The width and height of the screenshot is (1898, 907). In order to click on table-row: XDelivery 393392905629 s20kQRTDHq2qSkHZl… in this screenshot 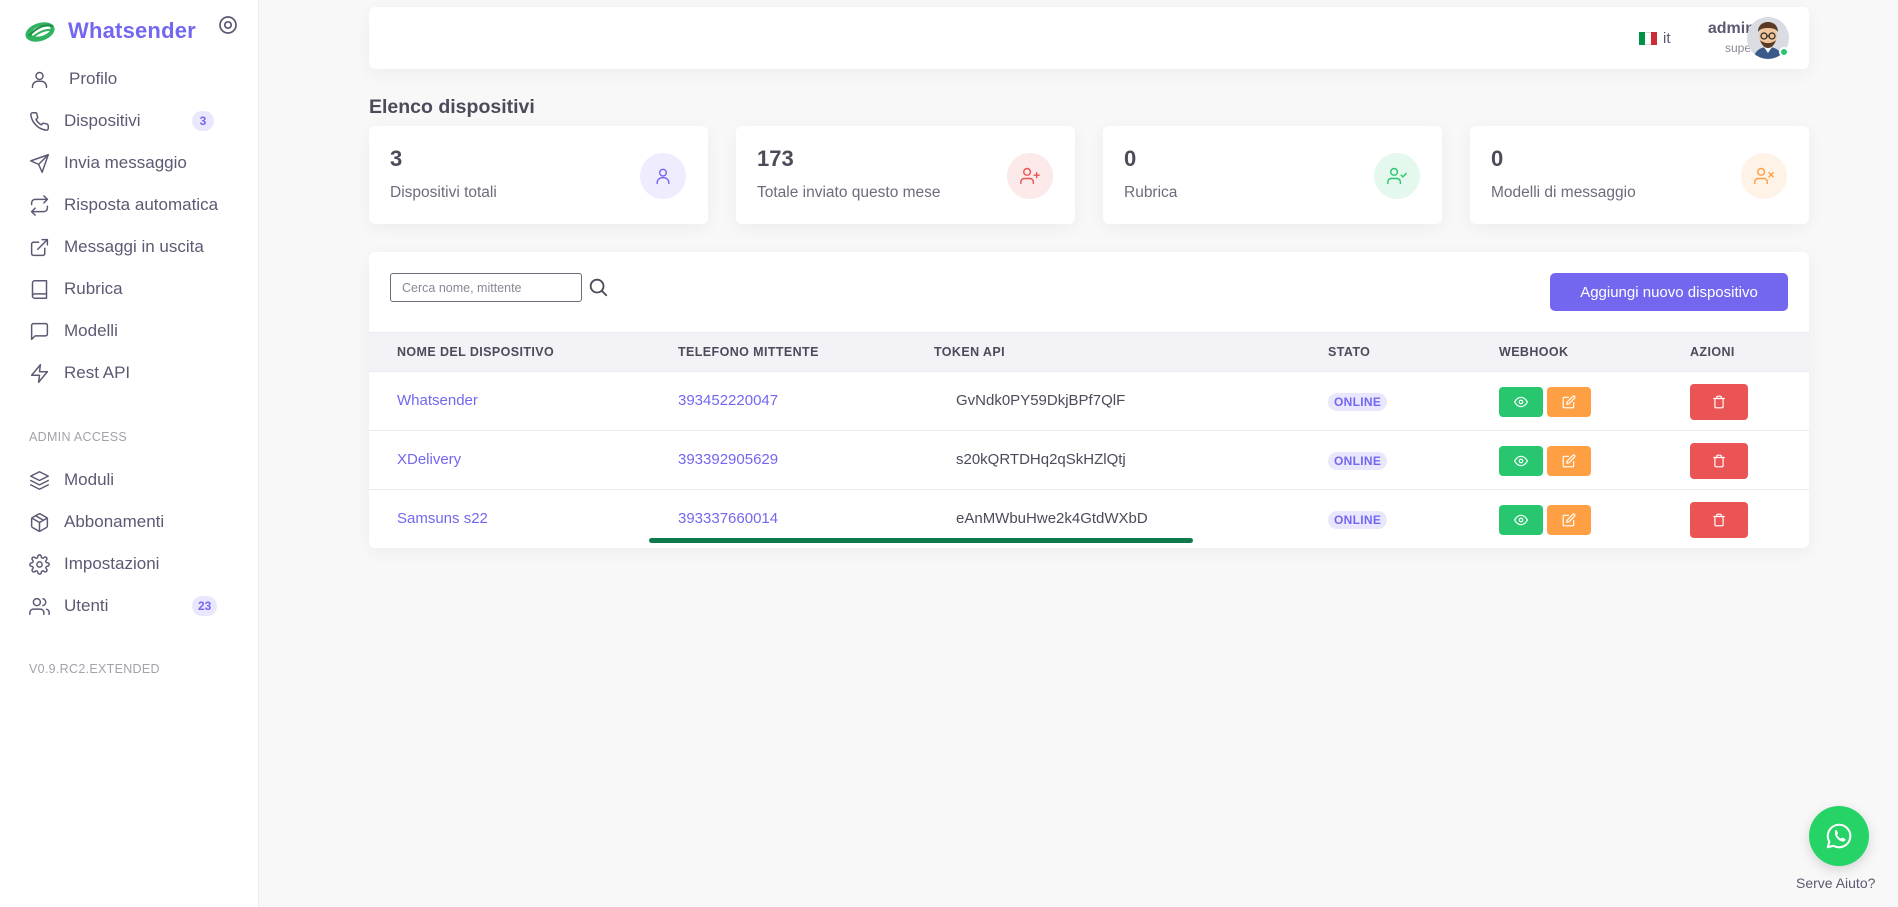, I will do `click(1089, 460)`.